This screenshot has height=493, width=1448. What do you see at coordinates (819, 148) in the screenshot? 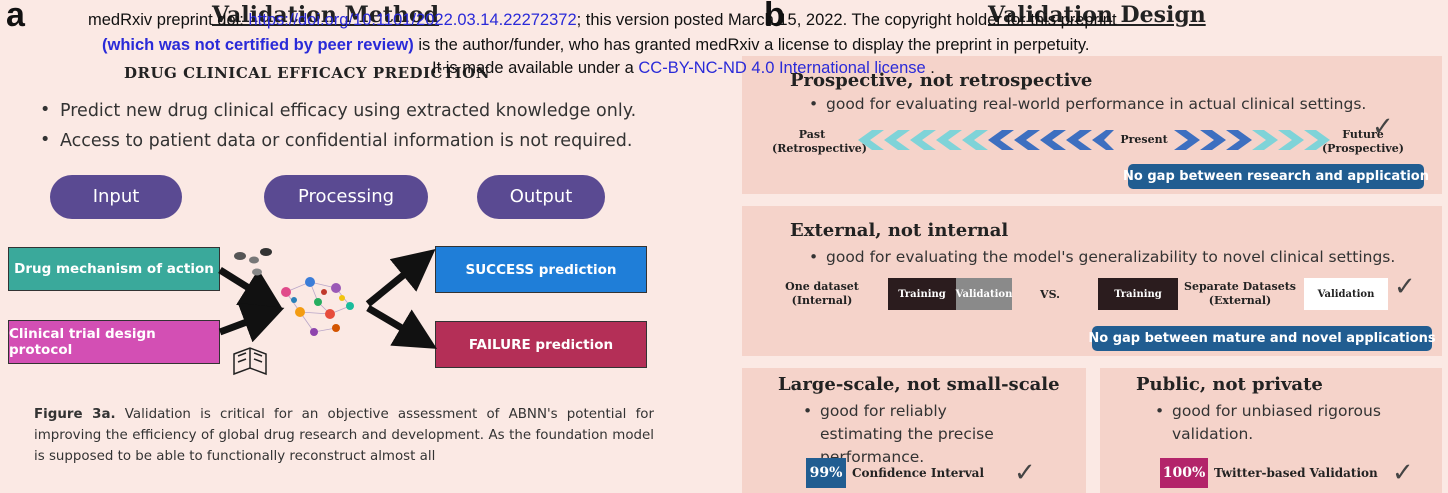
I see `timeline-past-sub: (Retrospective)` at bounding box center [819, 148].